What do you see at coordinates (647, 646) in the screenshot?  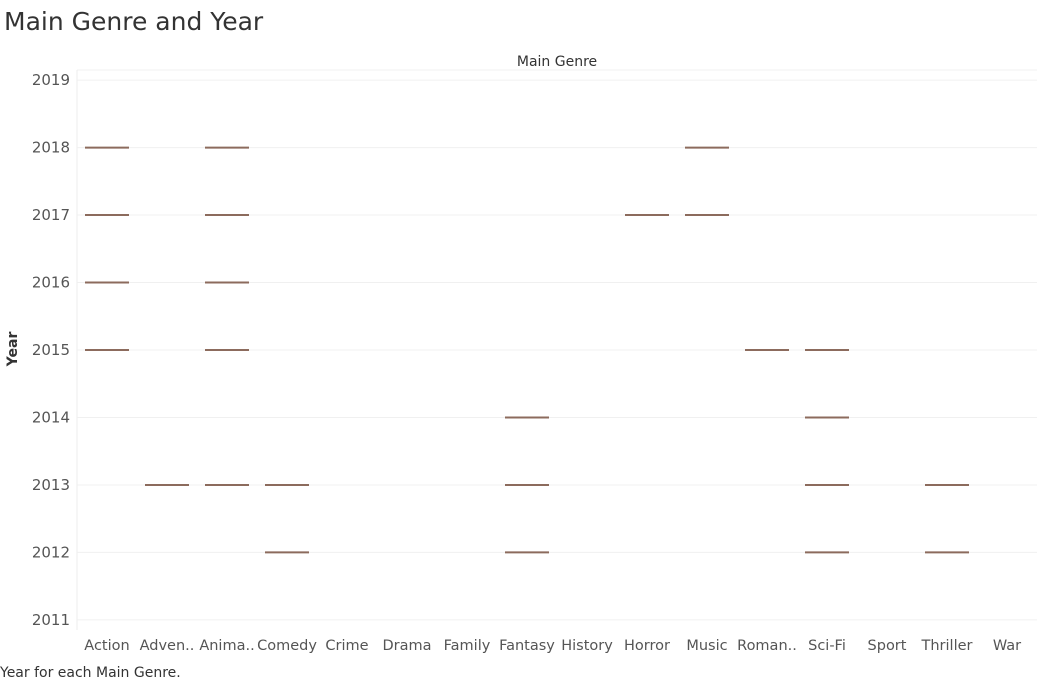 I see `x-tick-label: Horror` at bounding box center [647, 646].